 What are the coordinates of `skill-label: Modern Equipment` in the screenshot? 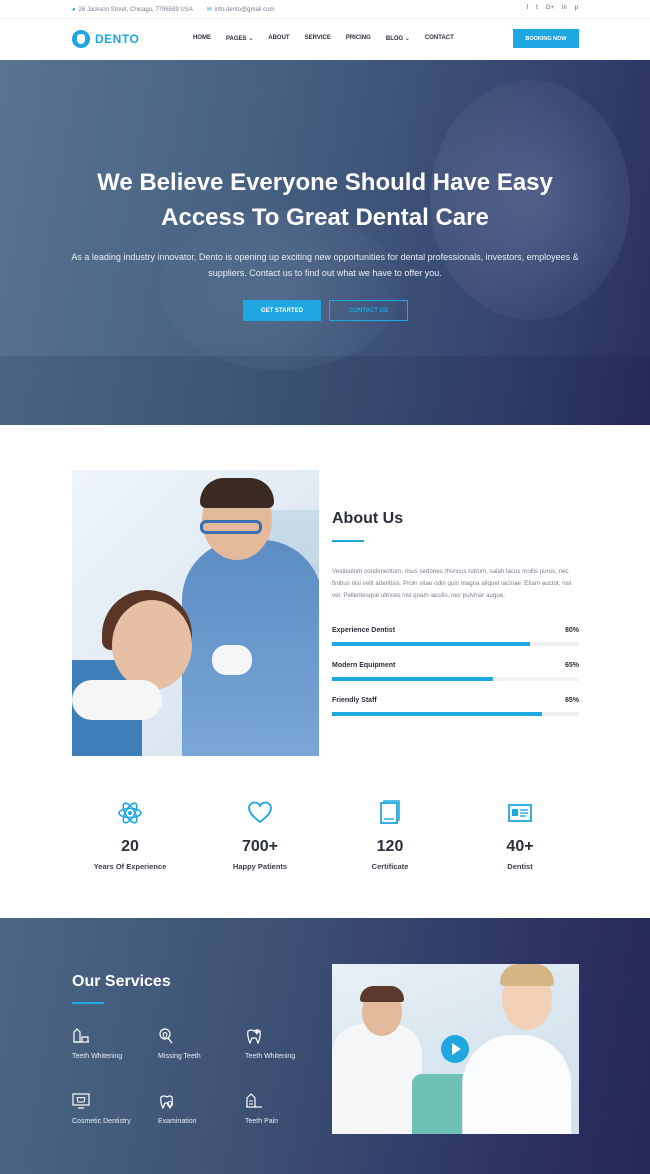 It's located at (364, 665).